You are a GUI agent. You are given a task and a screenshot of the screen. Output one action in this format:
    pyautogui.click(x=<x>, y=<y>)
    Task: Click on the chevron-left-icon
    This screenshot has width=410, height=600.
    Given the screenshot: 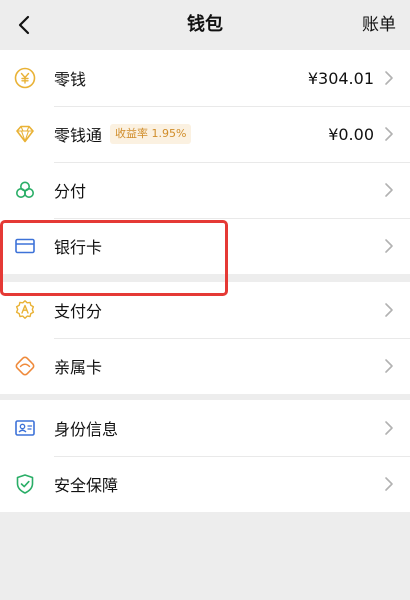 What is the action you would take?
    pyautogui.click(x=24, y=25)
    